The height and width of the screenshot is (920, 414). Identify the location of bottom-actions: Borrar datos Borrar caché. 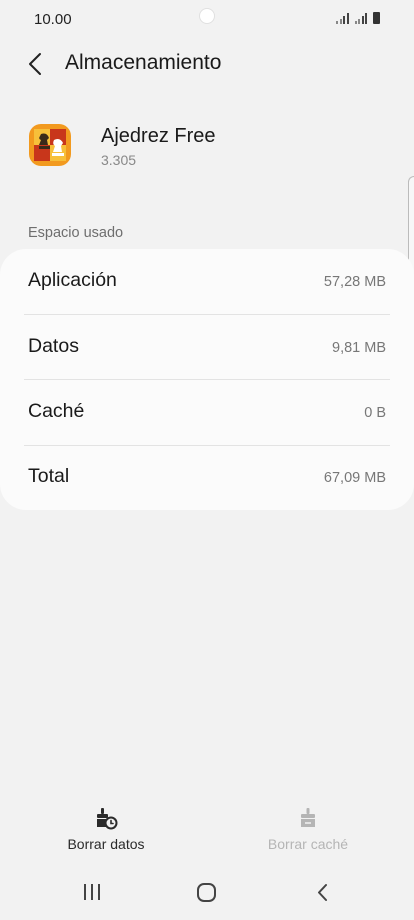
(207, 829).